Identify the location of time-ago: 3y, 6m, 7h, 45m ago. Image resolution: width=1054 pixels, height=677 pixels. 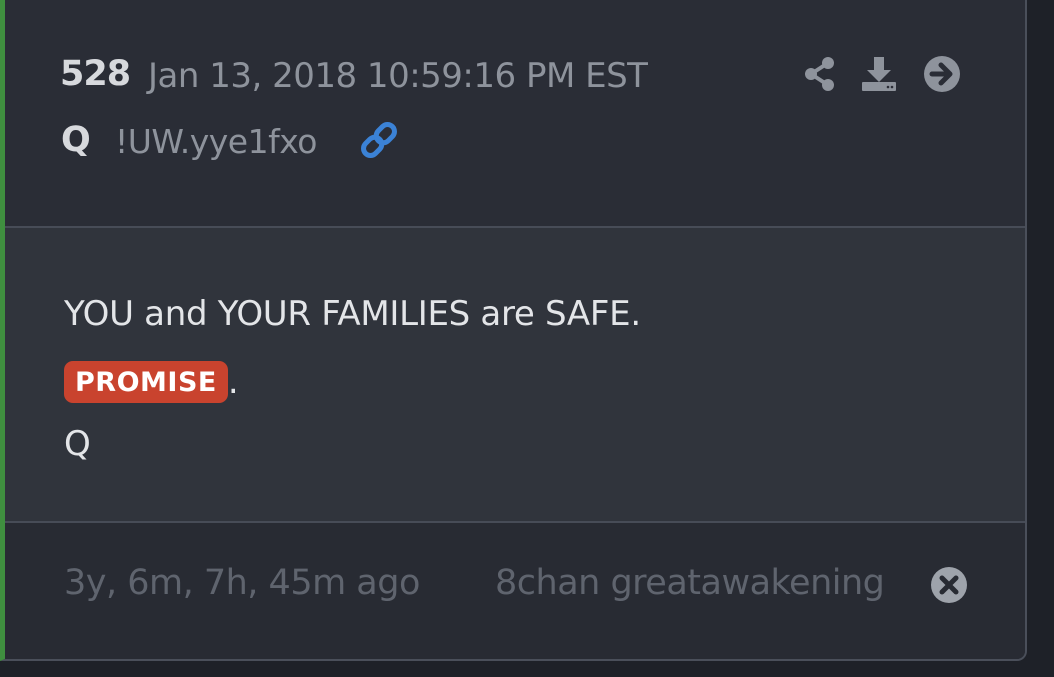
(242, 583).